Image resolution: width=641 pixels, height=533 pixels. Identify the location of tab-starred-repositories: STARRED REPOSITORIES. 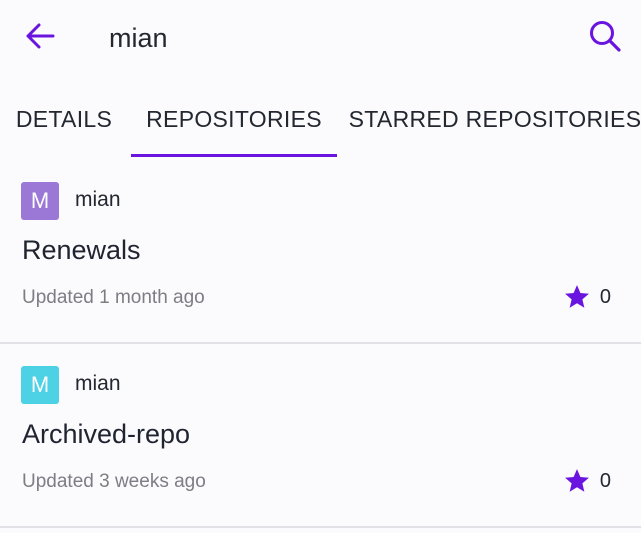
(493, 119).